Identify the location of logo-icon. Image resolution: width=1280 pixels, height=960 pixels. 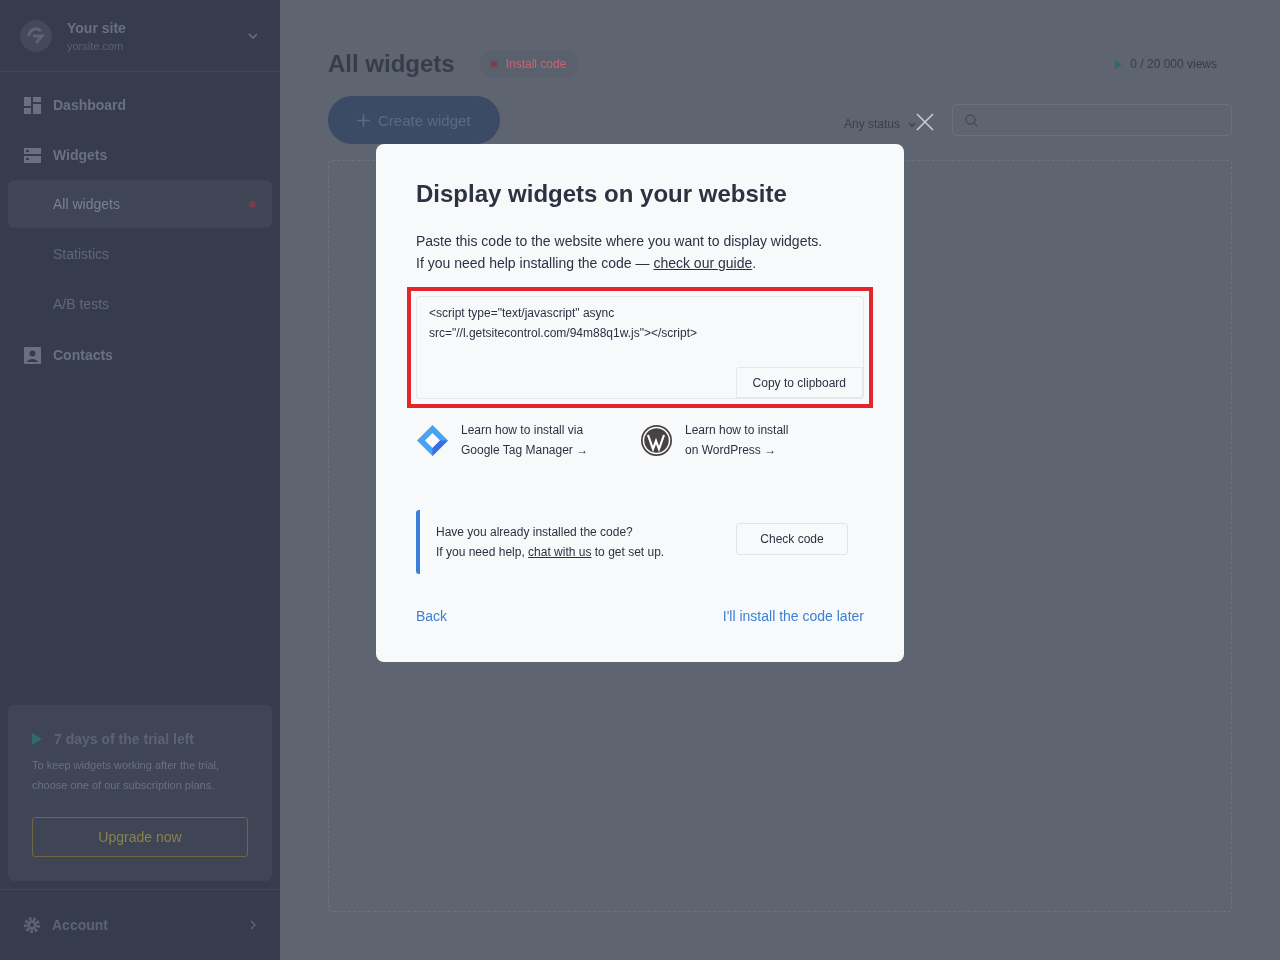
(36, 35).